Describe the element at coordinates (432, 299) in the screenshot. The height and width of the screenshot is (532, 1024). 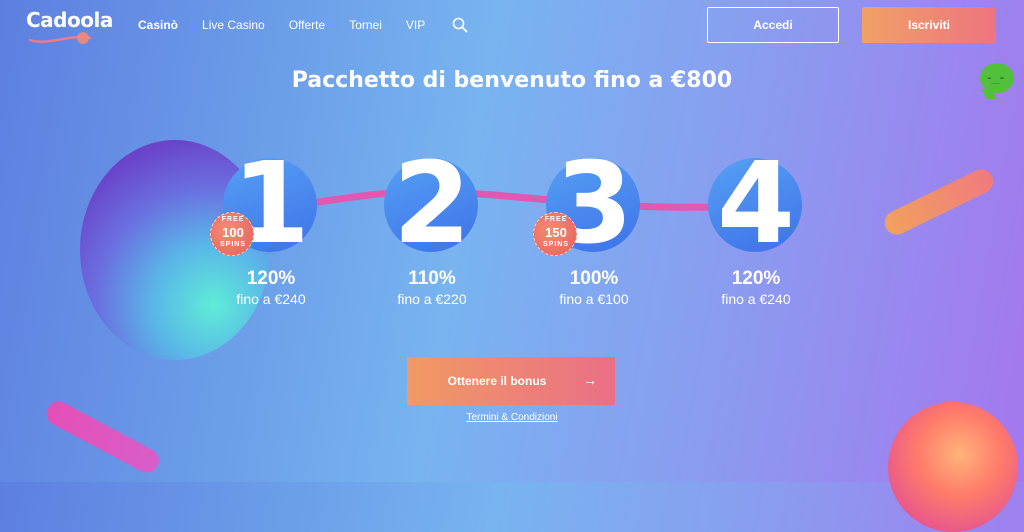
I see `step-upto: fino a €220` at that location.